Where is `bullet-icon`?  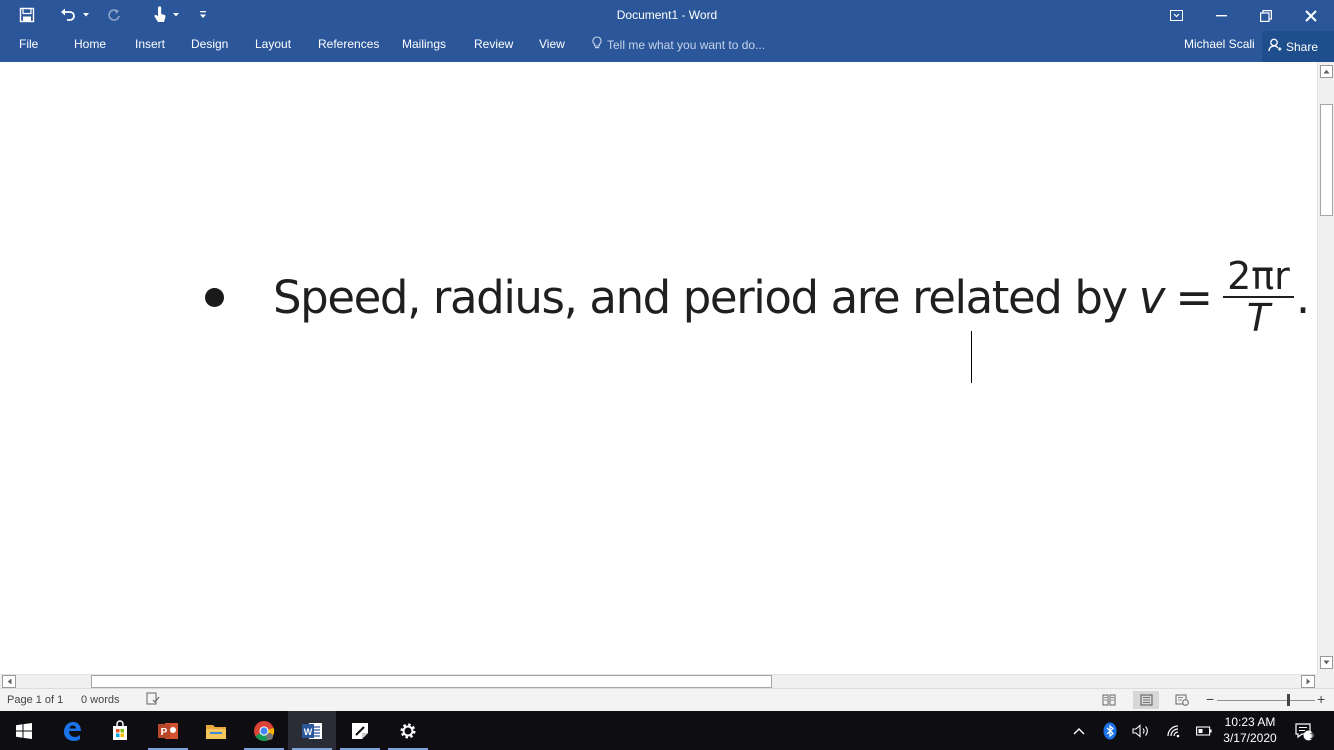
bullet-icon is located at coordinates (214, 297).